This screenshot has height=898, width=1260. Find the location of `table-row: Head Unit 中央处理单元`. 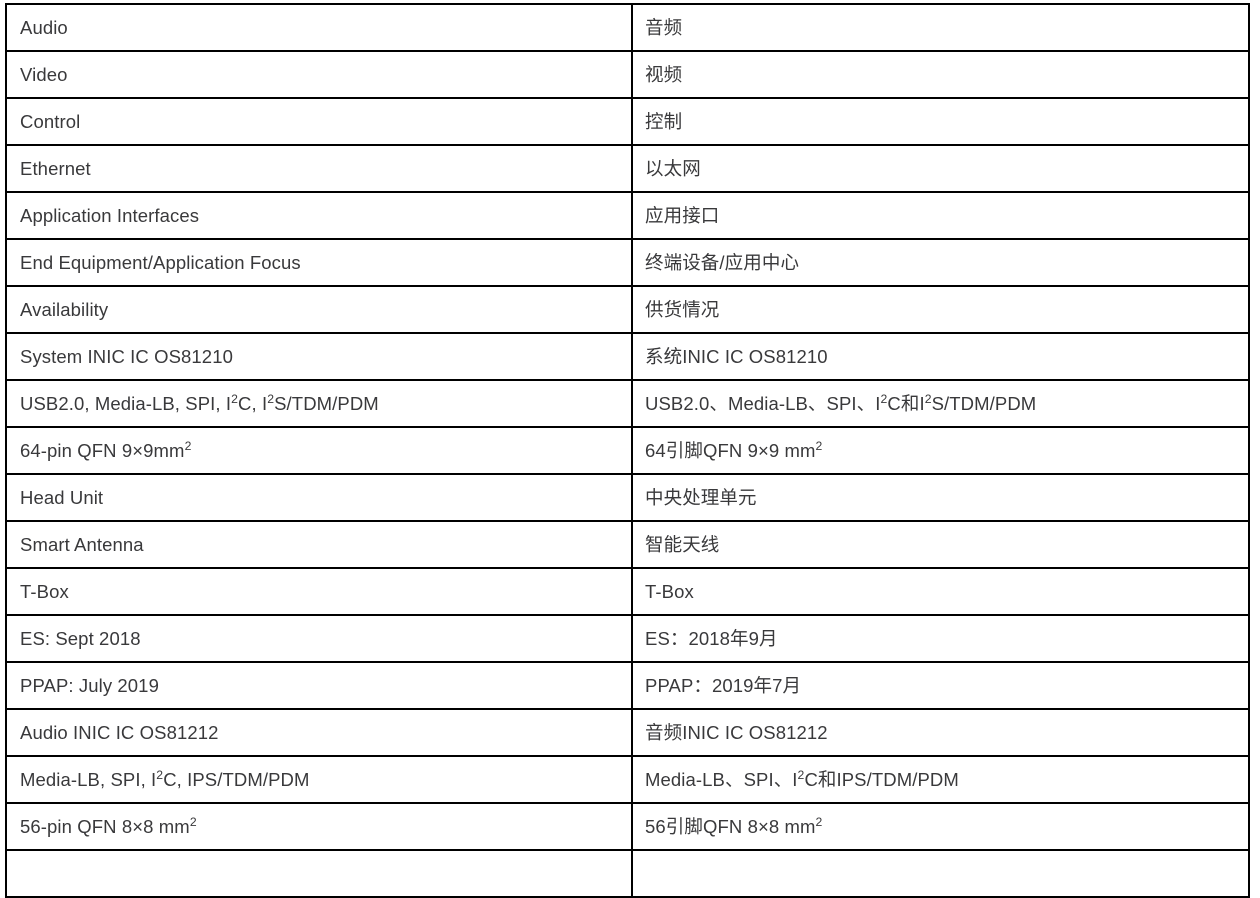

table-row: Head Unit 中央处理单元 is located at coordinates (627, 497).